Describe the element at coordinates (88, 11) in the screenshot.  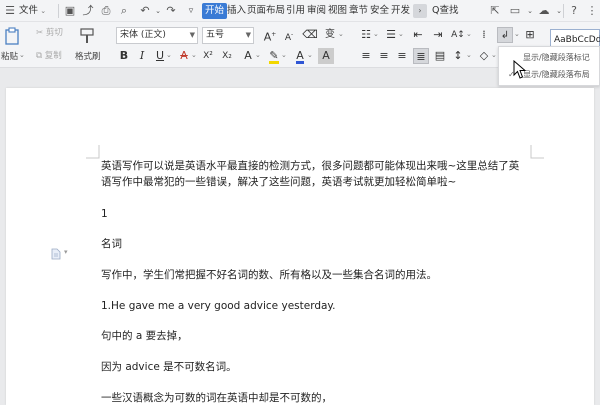
I see `export-icon: ⤴` at that location.